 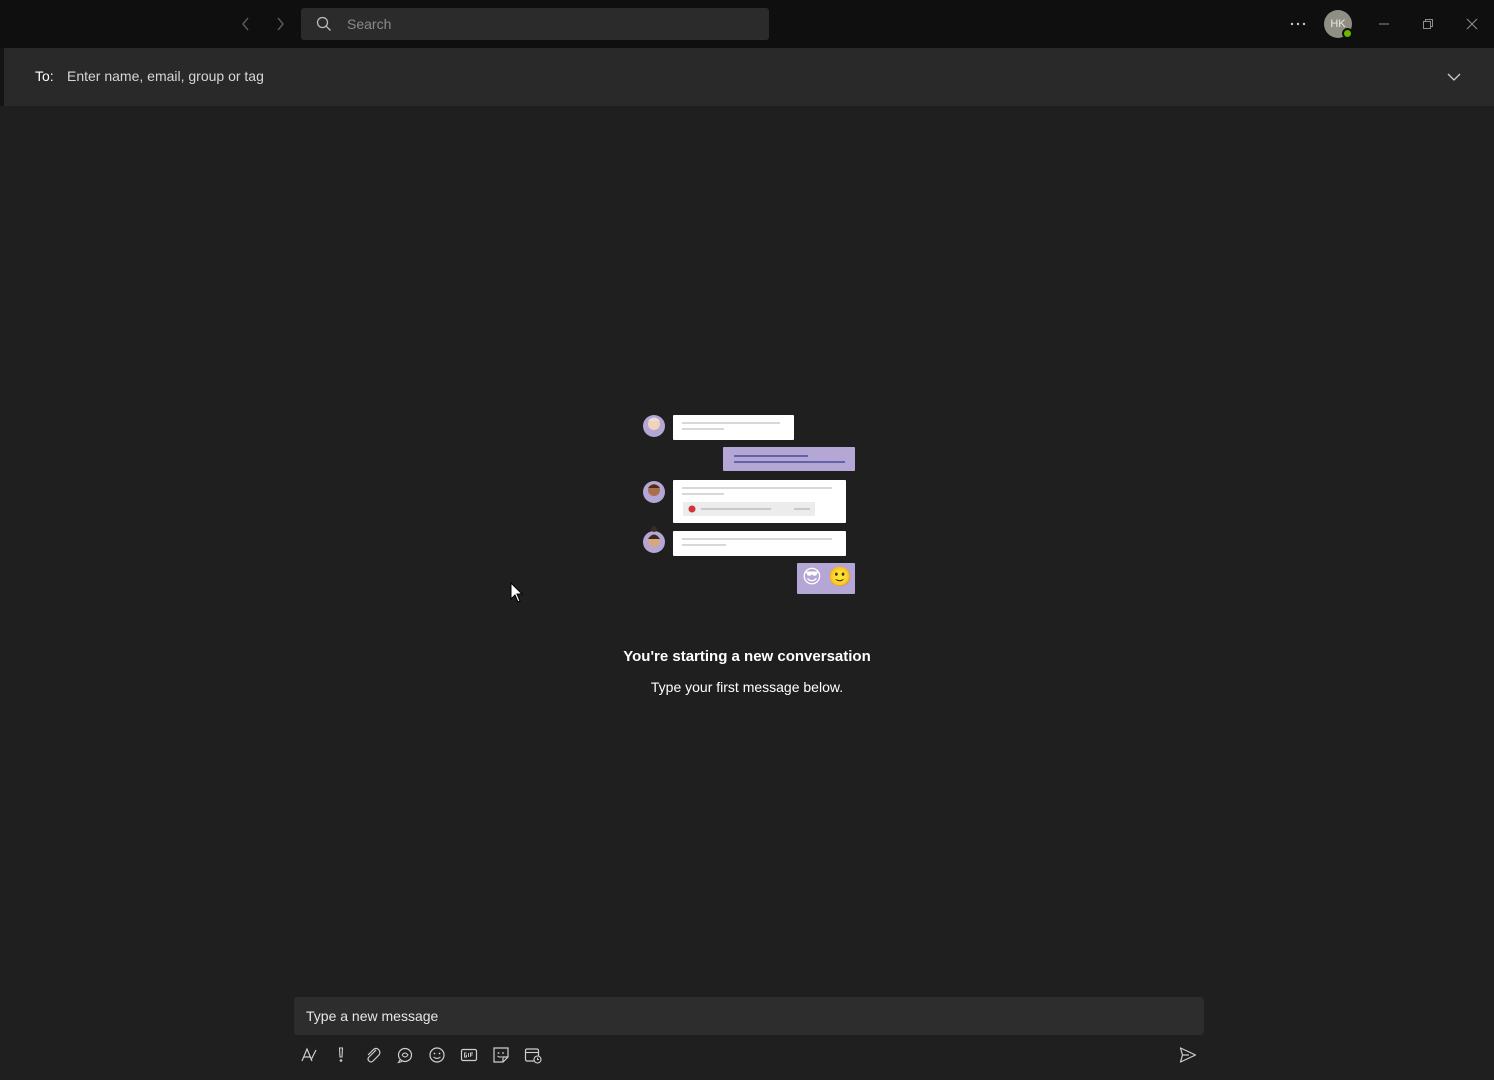 What do you see at coordinates (1347, 33) in the screenshot?
I see `presence-badge` at bounding box center [1347, 33].